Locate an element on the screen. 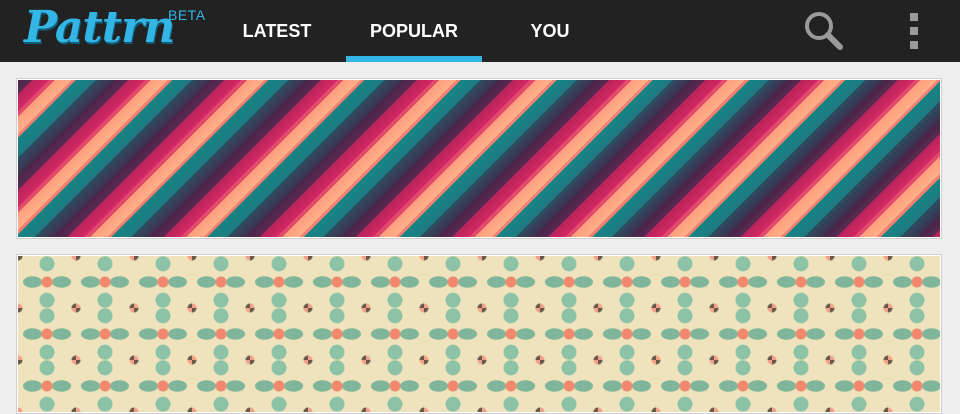 This screenshot has height=414, width=960. search-button is located at coordinates (824, 31).